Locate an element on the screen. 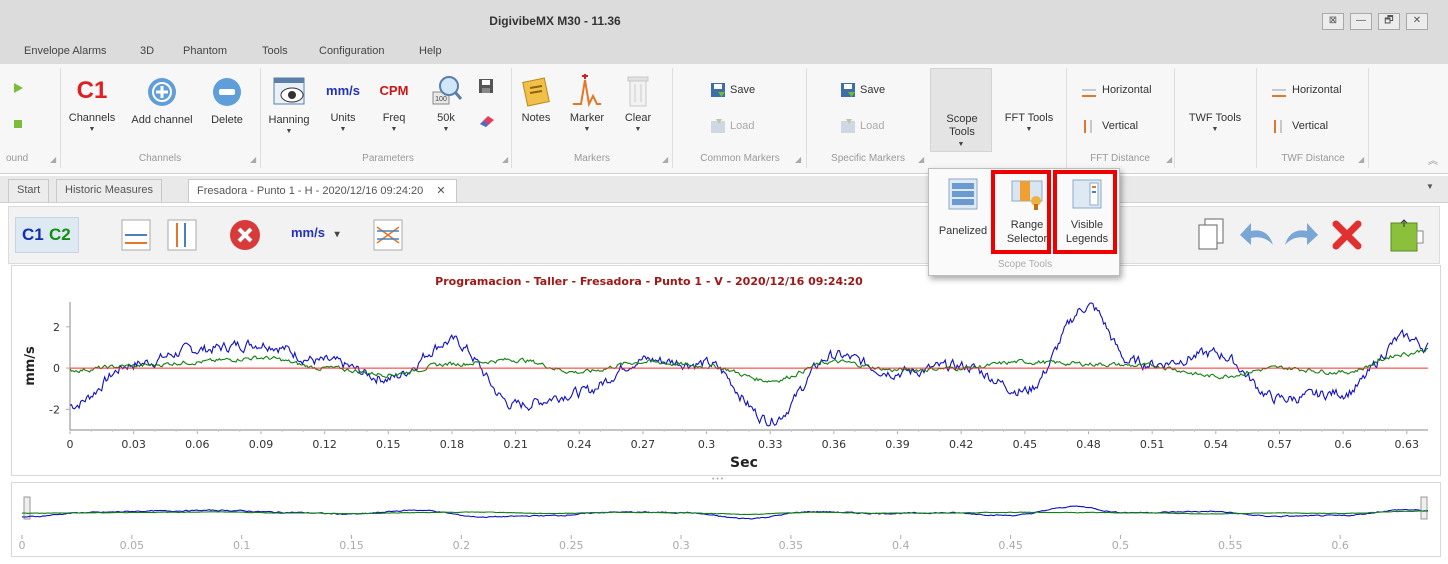 The height and width of the screenshot is (564, 1448). horizontal-cursor-button is located at coordinates (136, 236).